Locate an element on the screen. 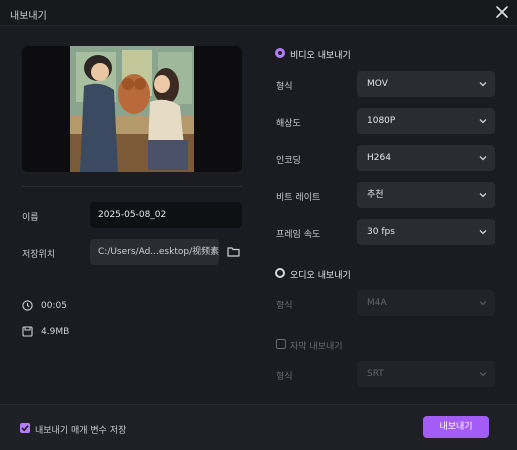 The image size is (517, 450). preview-thumbnail is located at coordinates (132, 109).